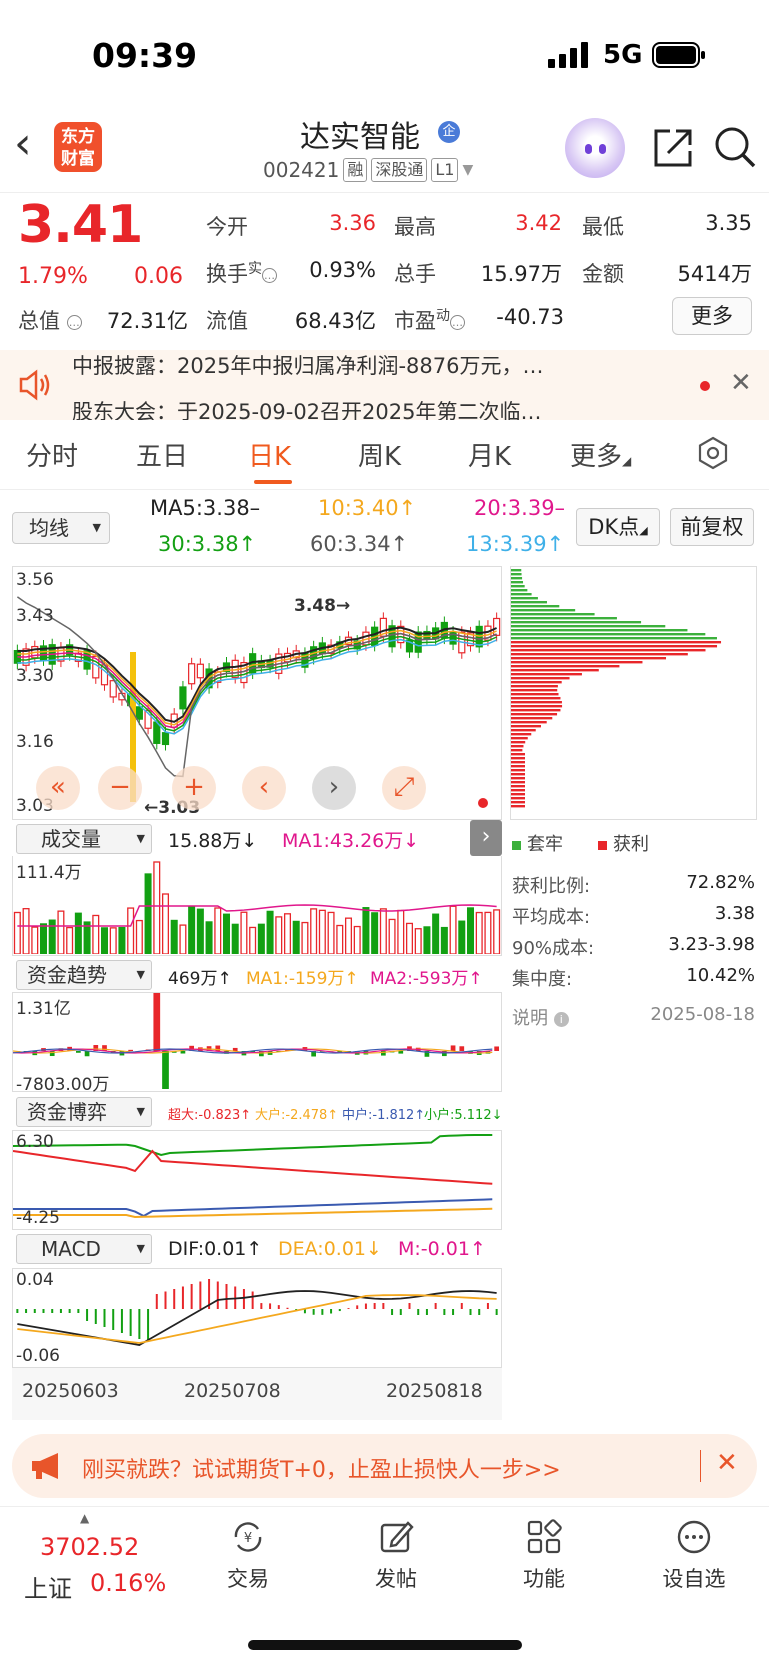  Describe the element at coordinates (728, 223) in the screenshot. I see `low-value: 3.35` at that location.